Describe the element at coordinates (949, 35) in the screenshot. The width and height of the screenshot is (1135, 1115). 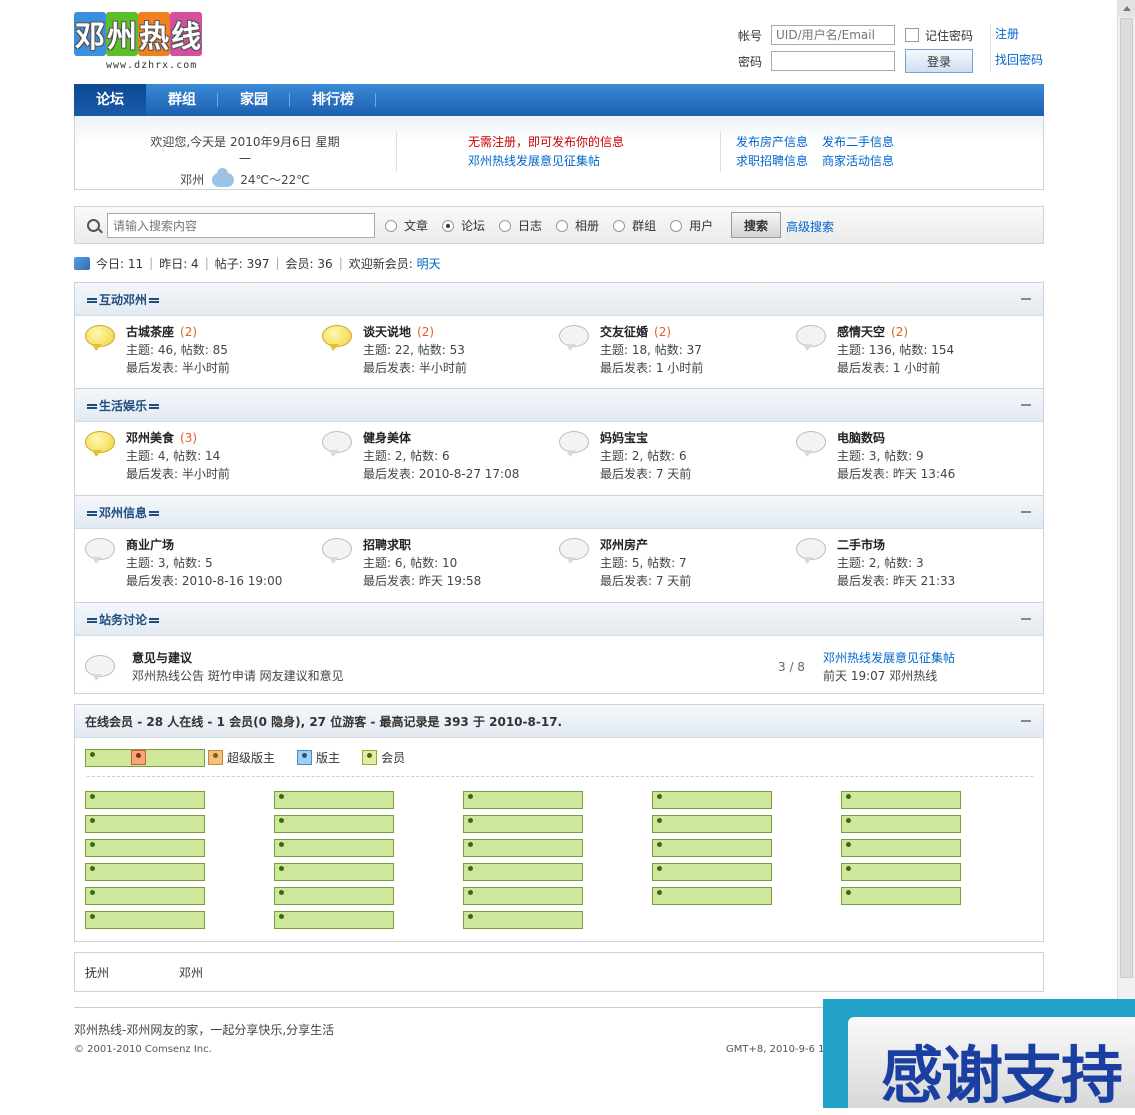
I see `remember-label: 记住密码` at that location.